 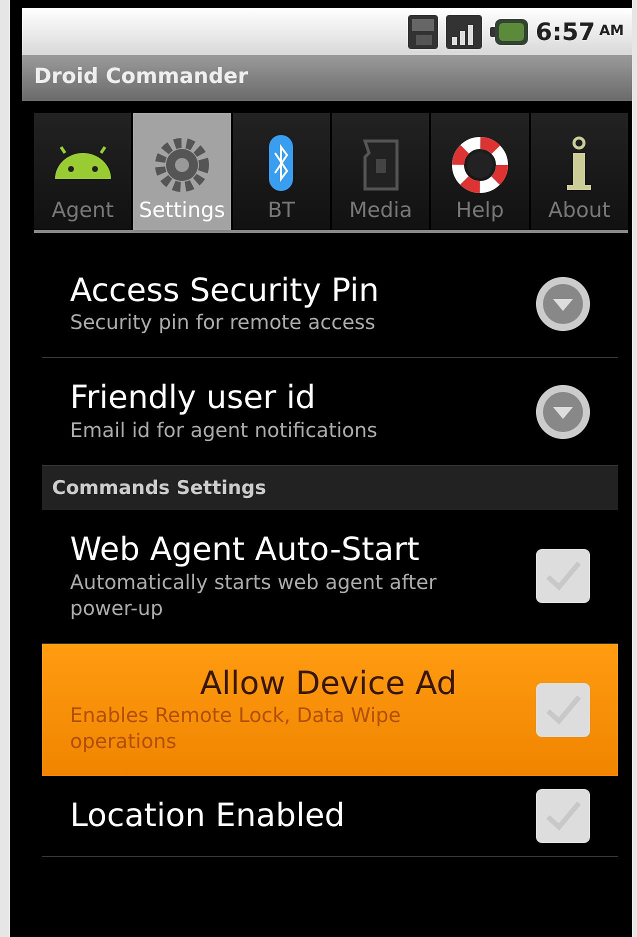 I want to click on preference-summary: Automatically starts web agent after power-up, so click(x=254, y=594).